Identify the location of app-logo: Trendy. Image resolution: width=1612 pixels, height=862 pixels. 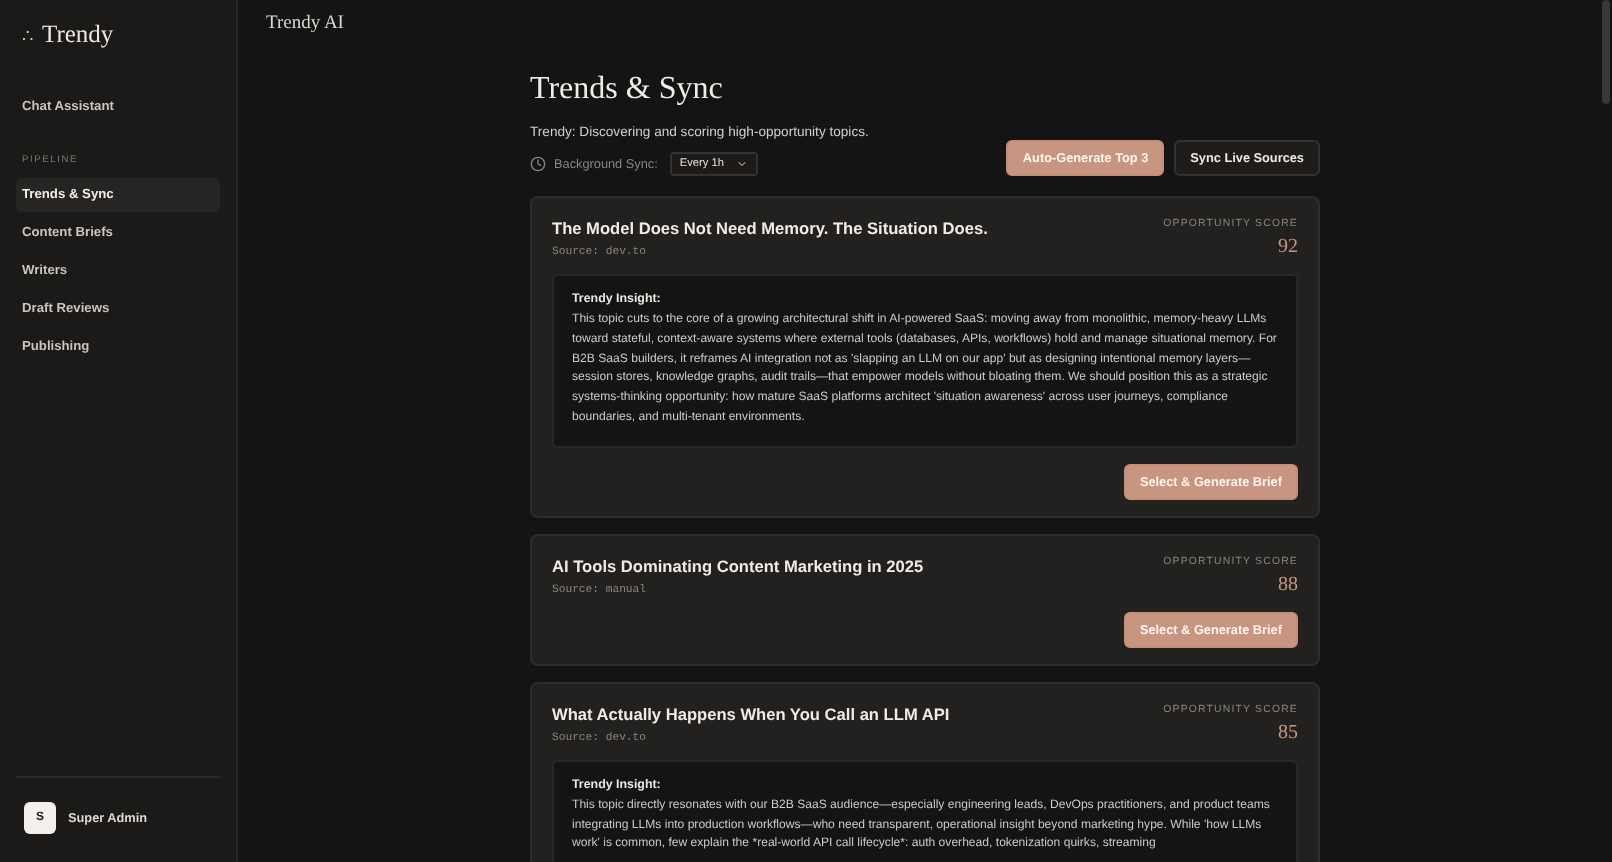
(78, 35).